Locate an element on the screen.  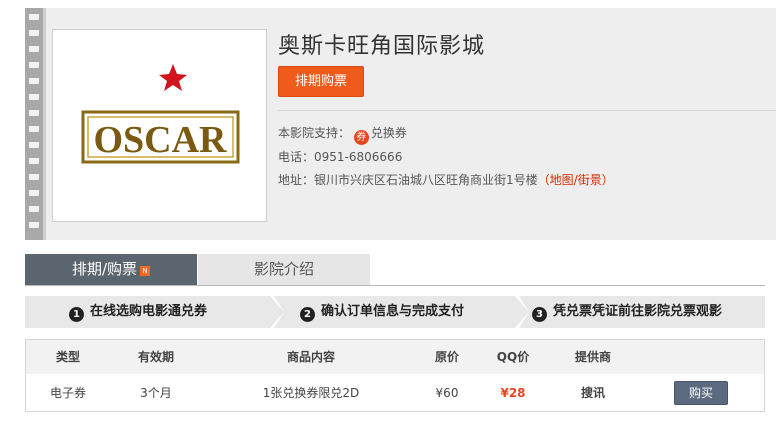
address-label: 地址： is located at coordinates (296, 180).